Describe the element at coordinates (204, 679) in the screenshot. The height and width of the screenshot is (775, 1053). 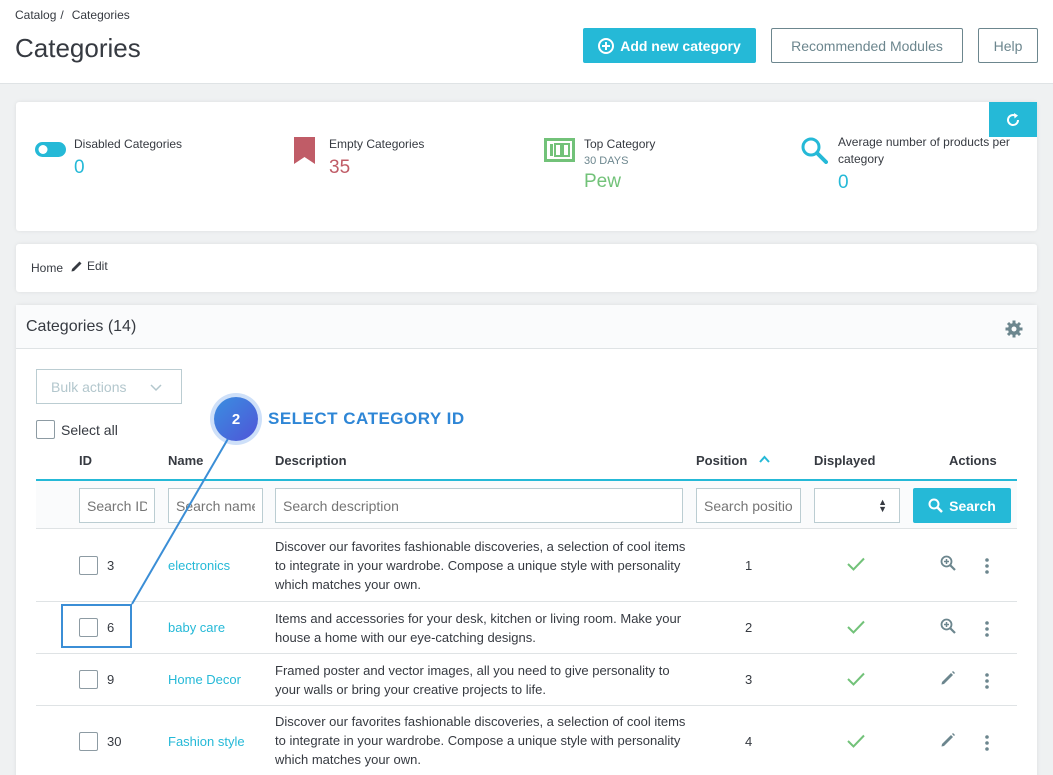
I see `row-name: Home Decor` at that location.